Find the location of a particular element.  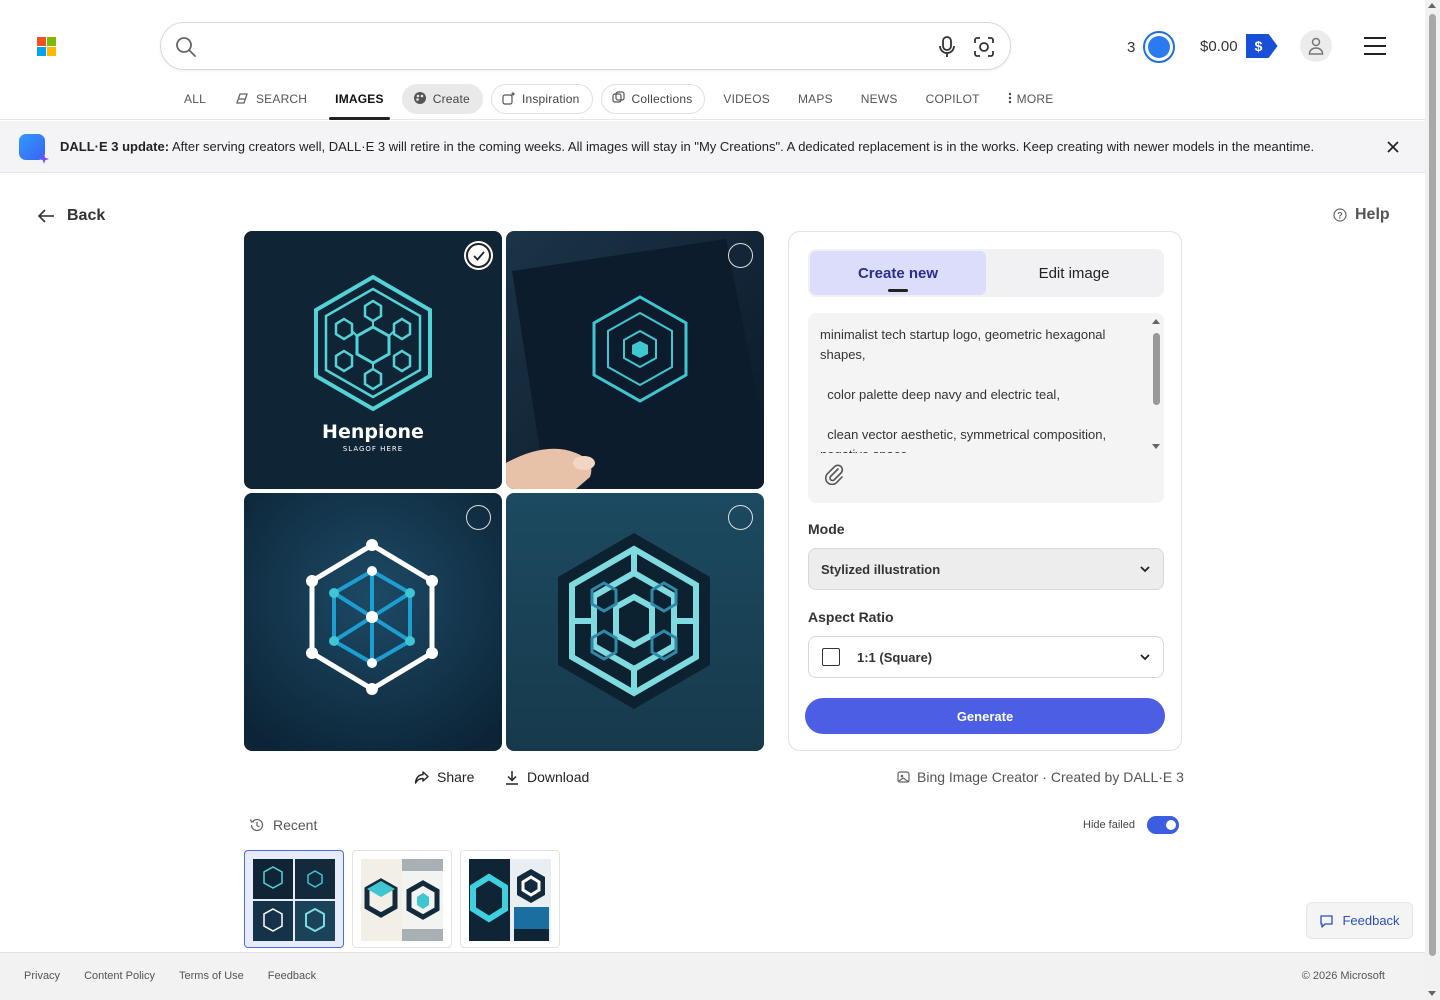

user-icon is located at coordinates (1316, 46).